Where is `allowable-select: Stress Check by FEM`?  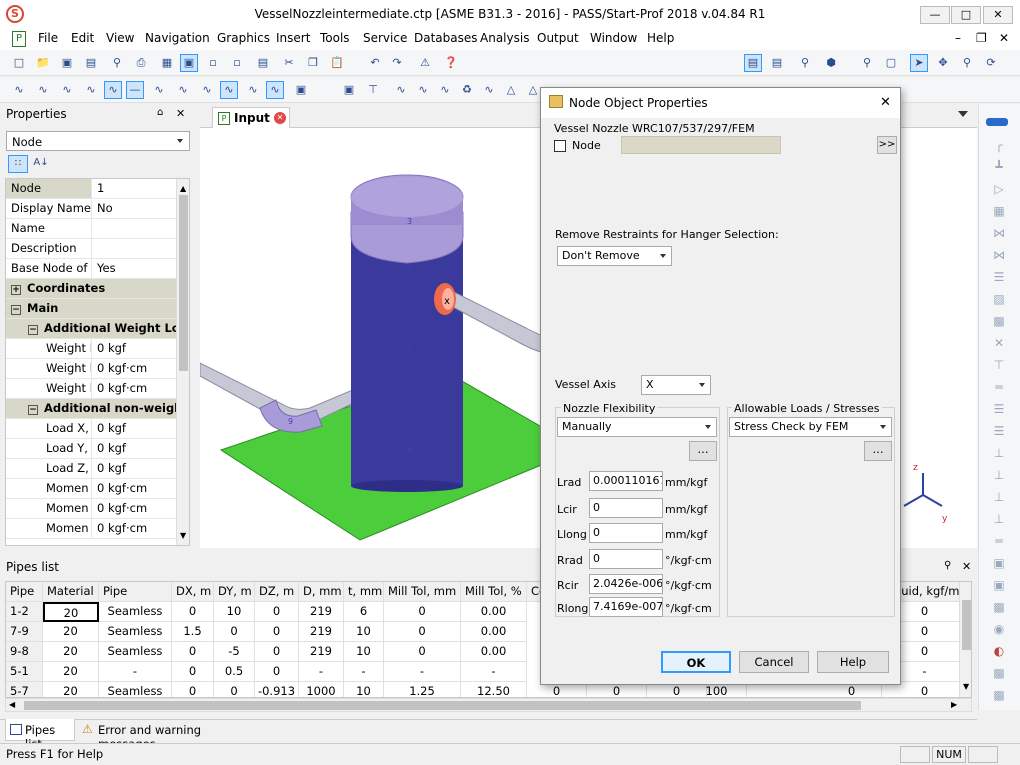 allowable-select: Stress Check by FEM is located at coordinates (810, 427).